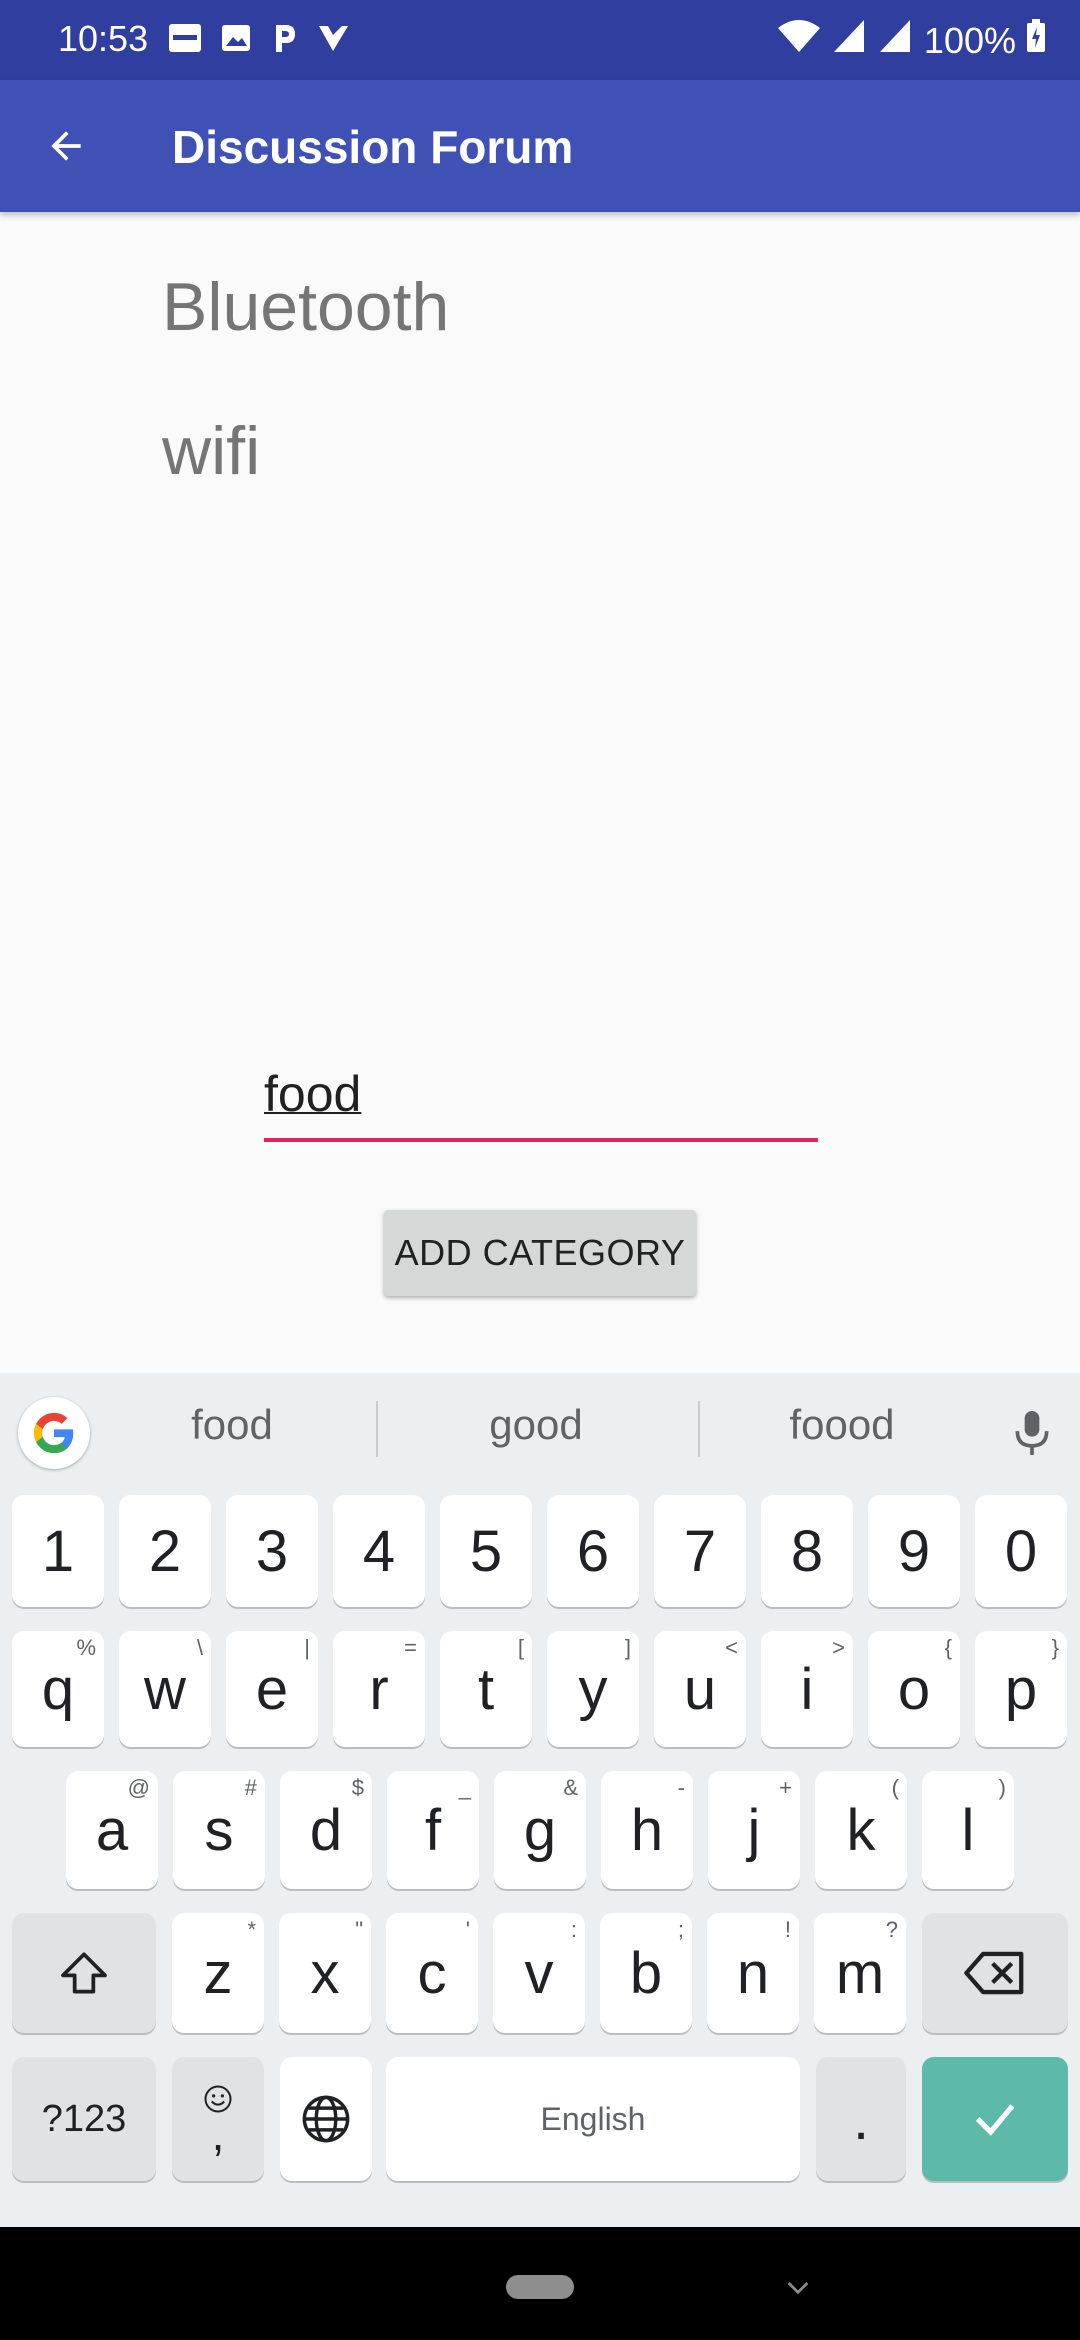 This screenshot has width=1080, height=2340. Describe the element at coordinates (165, 1551) in the screenshot. I see `key-2: 2` at that location.